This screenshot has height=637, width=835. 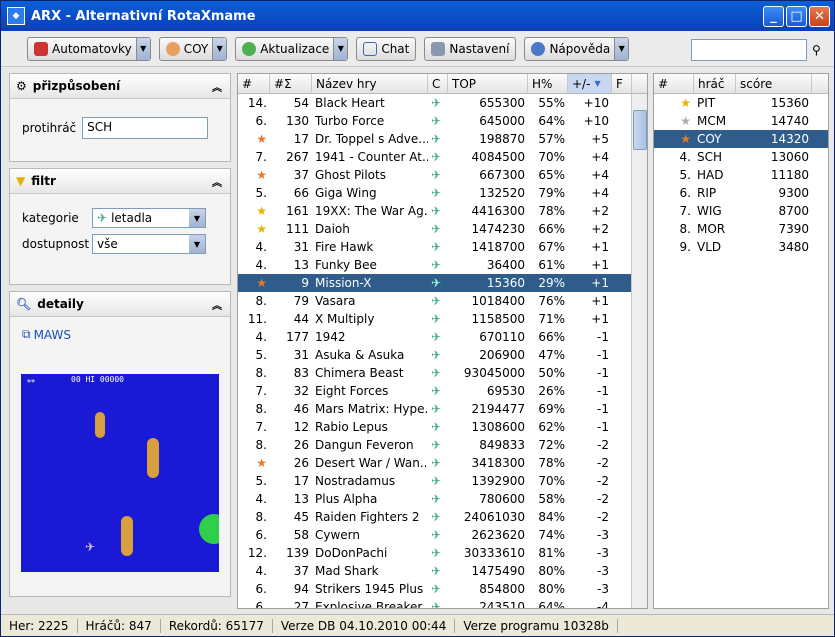 I want to click on filter-panel-title: filtr, so click(x=43, y=181).